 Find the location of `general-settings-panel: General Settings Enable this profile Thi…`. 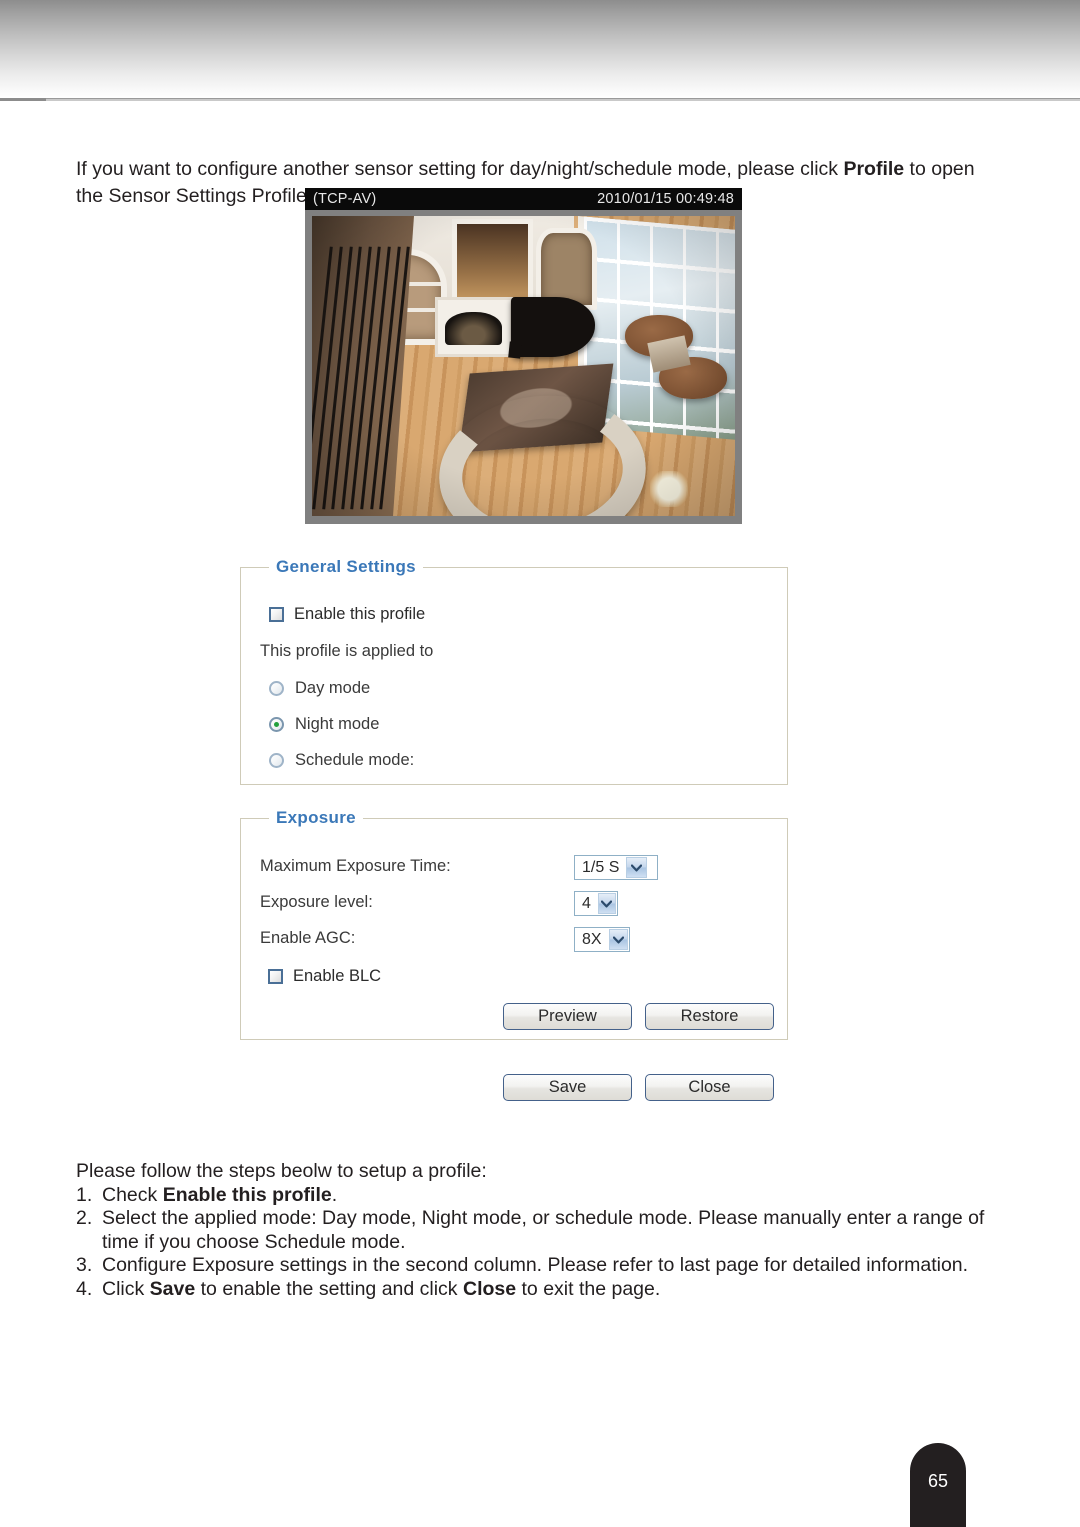

general-settings-panel: General Settings Enable this profile Thi… is located at coordinates (514, 671).